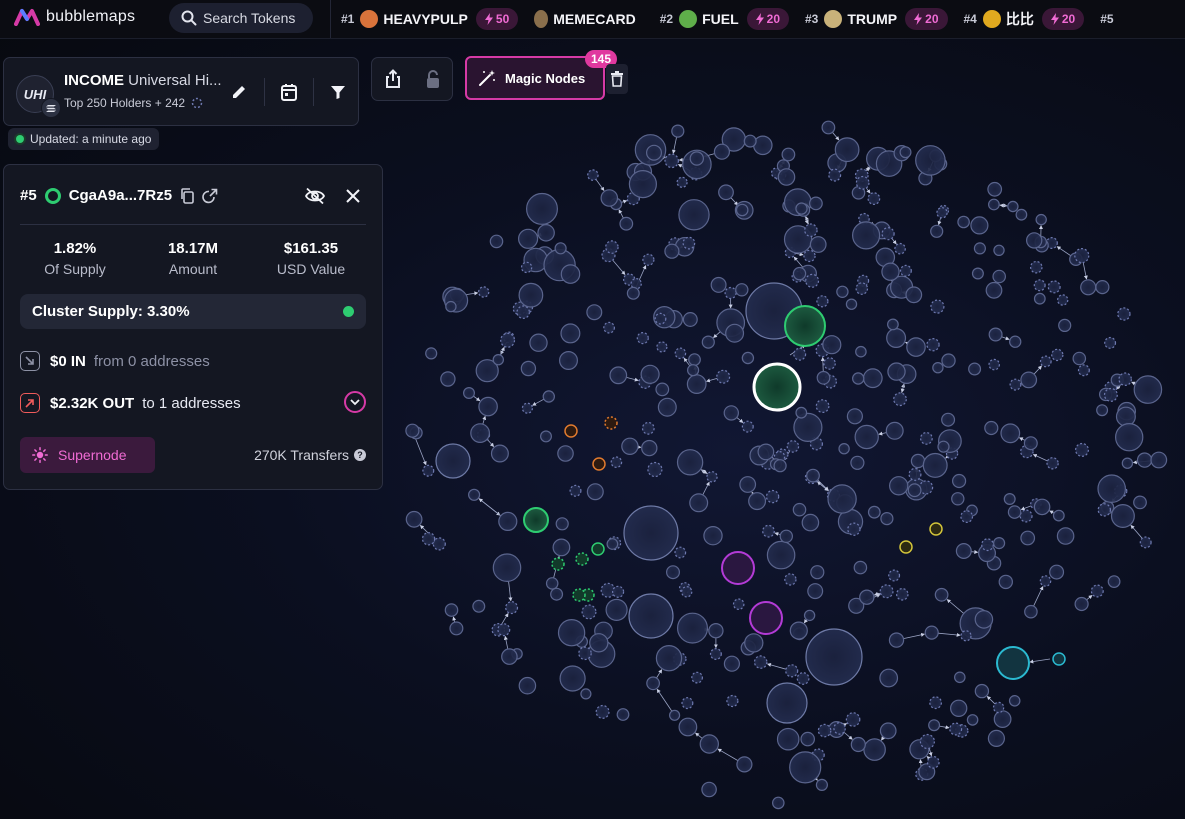 The image size is (1185, 819). Describe the element at coordinates (777, 387) in the screenshot. I see `selected-holder-bubble` at that location.